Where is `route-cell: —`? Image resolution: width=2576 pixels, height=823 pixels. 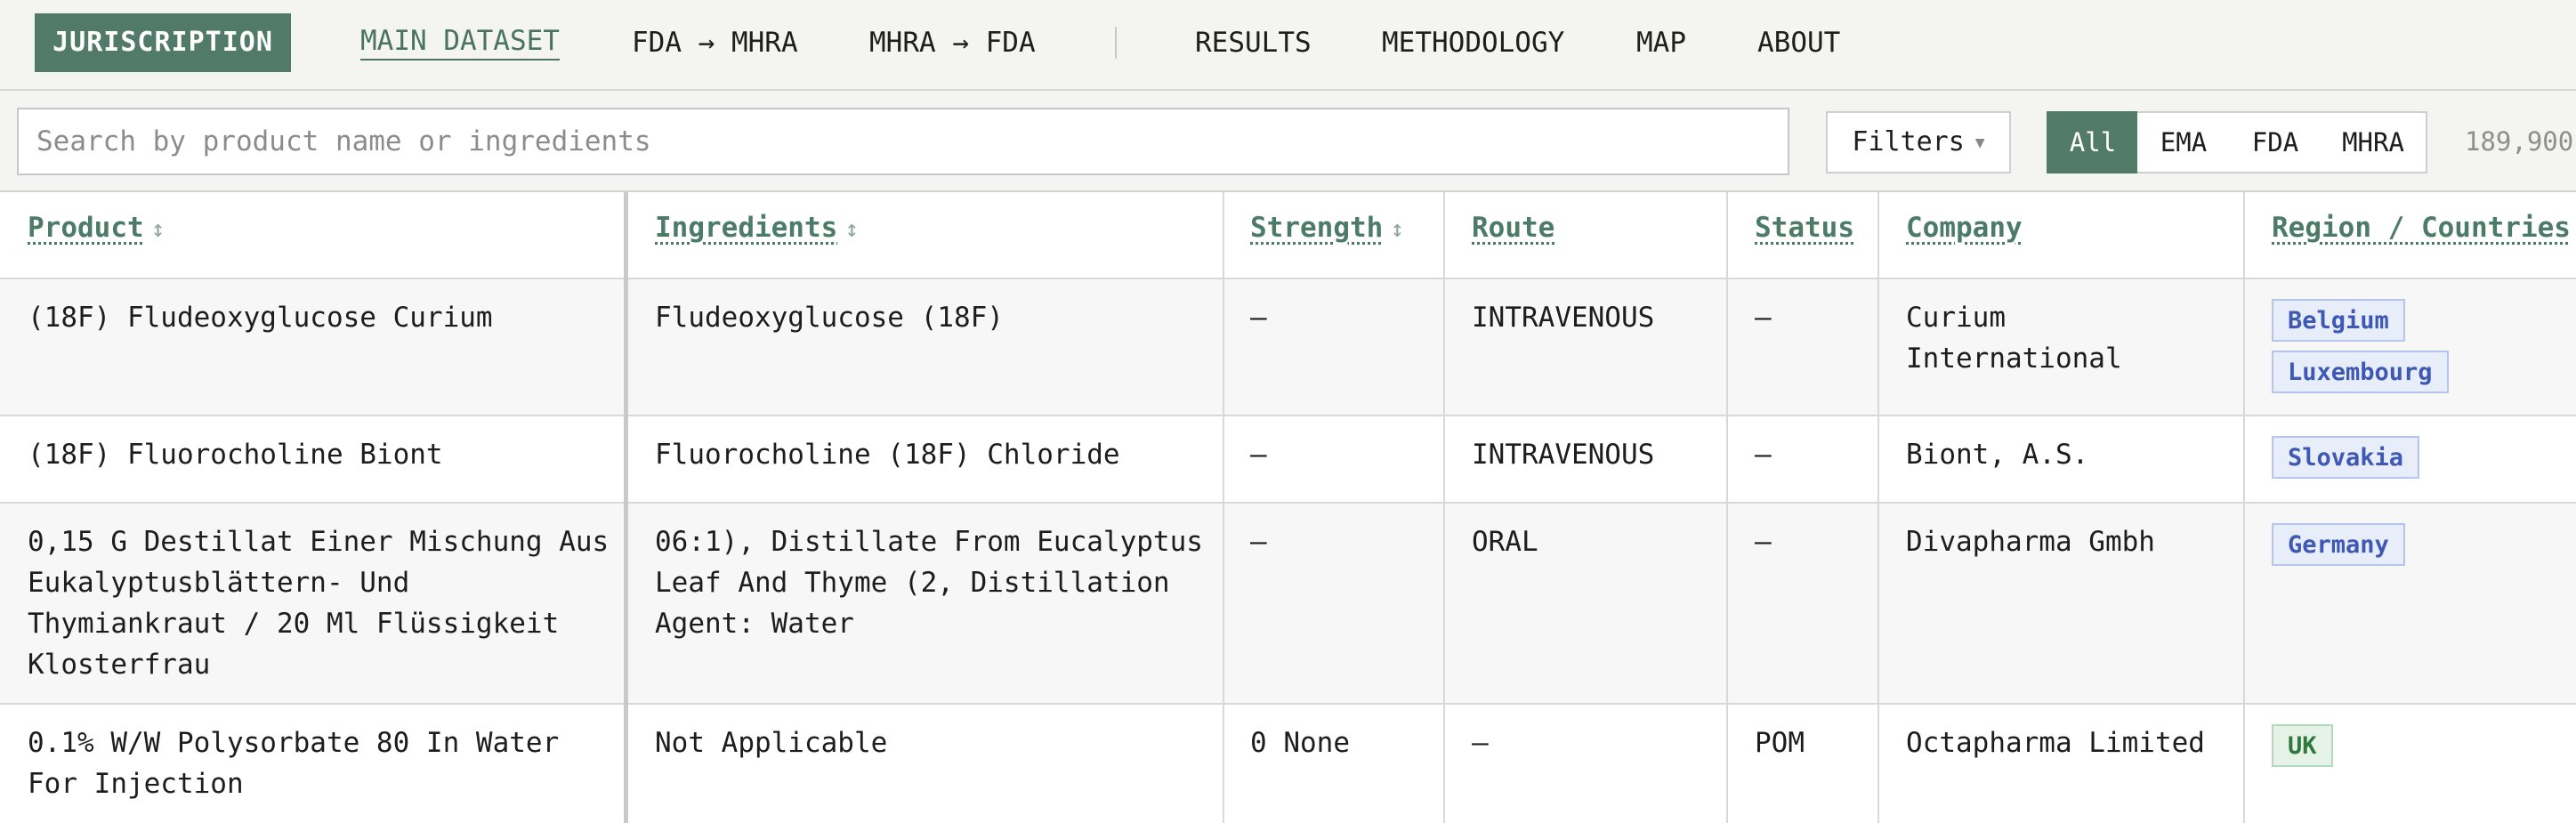 route-cell: — is located at coordinates (1480, 743).